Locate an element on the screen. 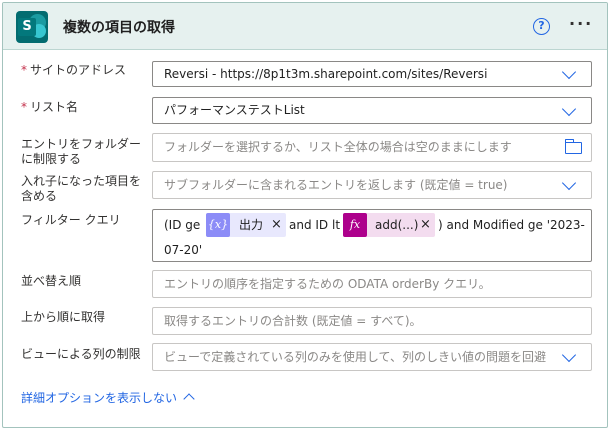 The height and width of the screenshot is (432, 612). filter-text-after: ) and Modified ge '2023- is located at coordinates (511, 225).